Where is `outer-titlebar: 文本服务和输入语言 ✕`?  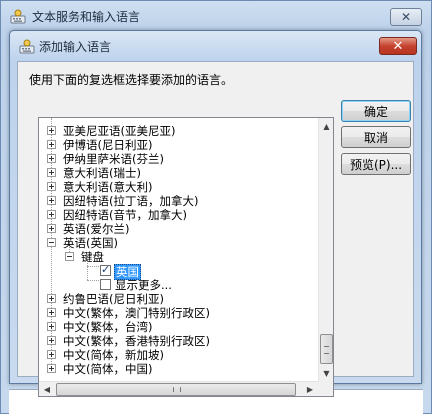
outer-titlebar: 文本服务和输入语言 ✕ is located at coordinates (216, 16).